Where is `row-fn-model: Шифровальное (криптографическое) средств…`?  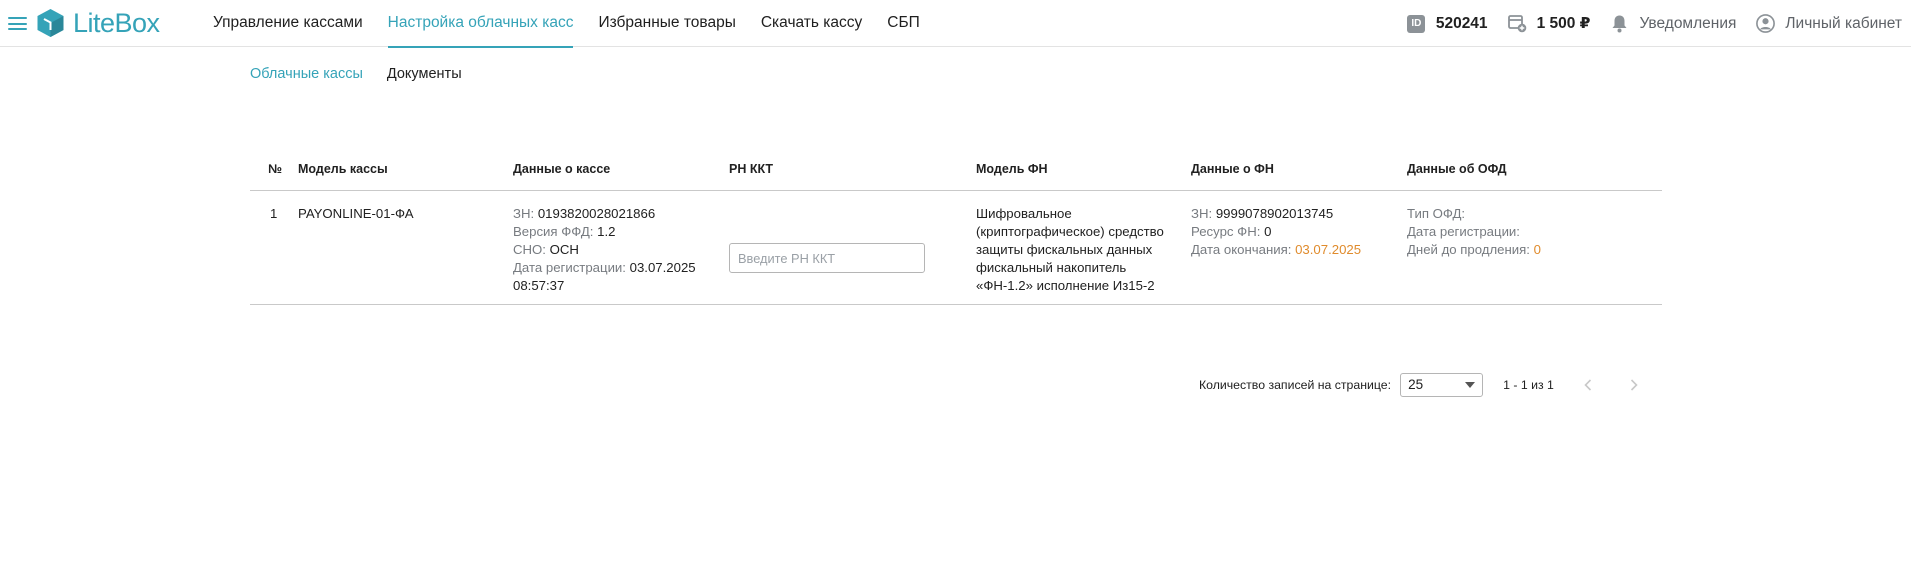
row-fn-model: Шифровальное (криптографическое) средств… is located at coordinates (1070, 249).